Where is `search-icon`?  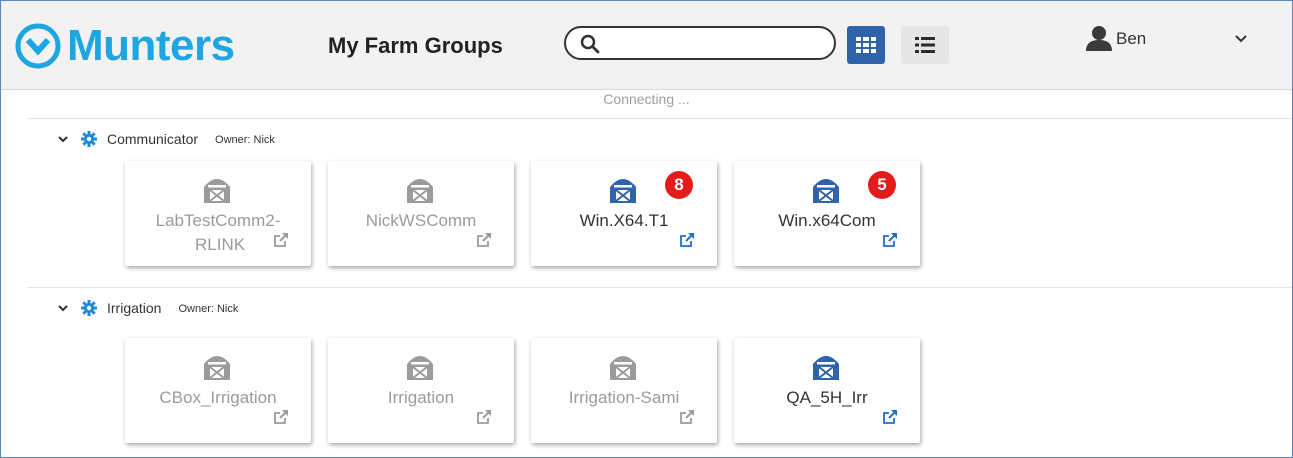
search-icon is located at coordinates (590, 44).